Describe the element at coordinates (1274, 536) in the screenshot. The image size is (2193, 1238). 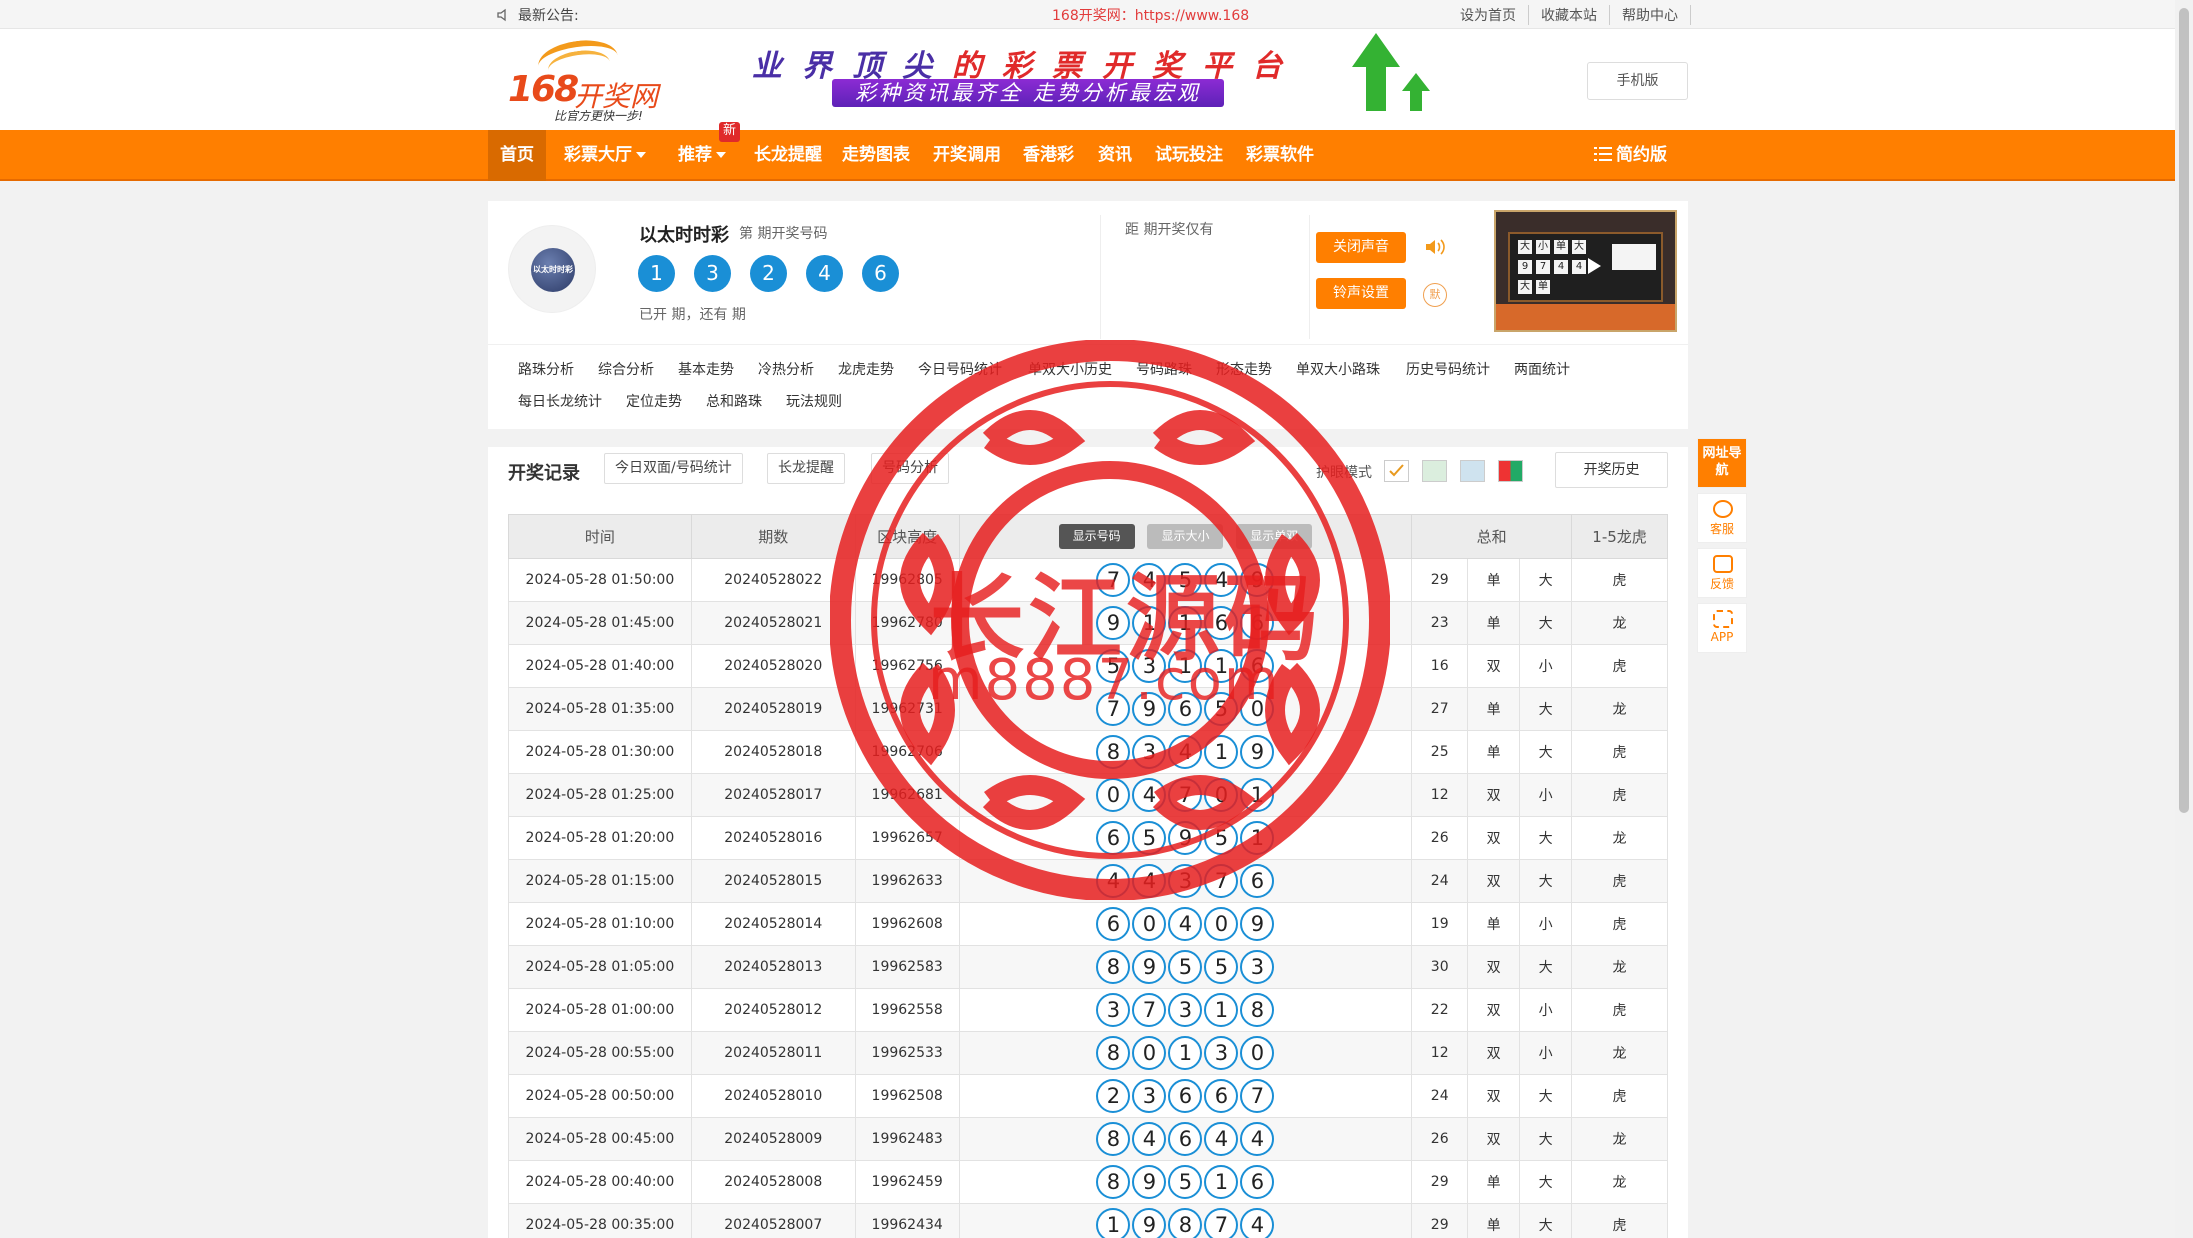
I see `show-odd-even-toggle: 显示单双` at that location.